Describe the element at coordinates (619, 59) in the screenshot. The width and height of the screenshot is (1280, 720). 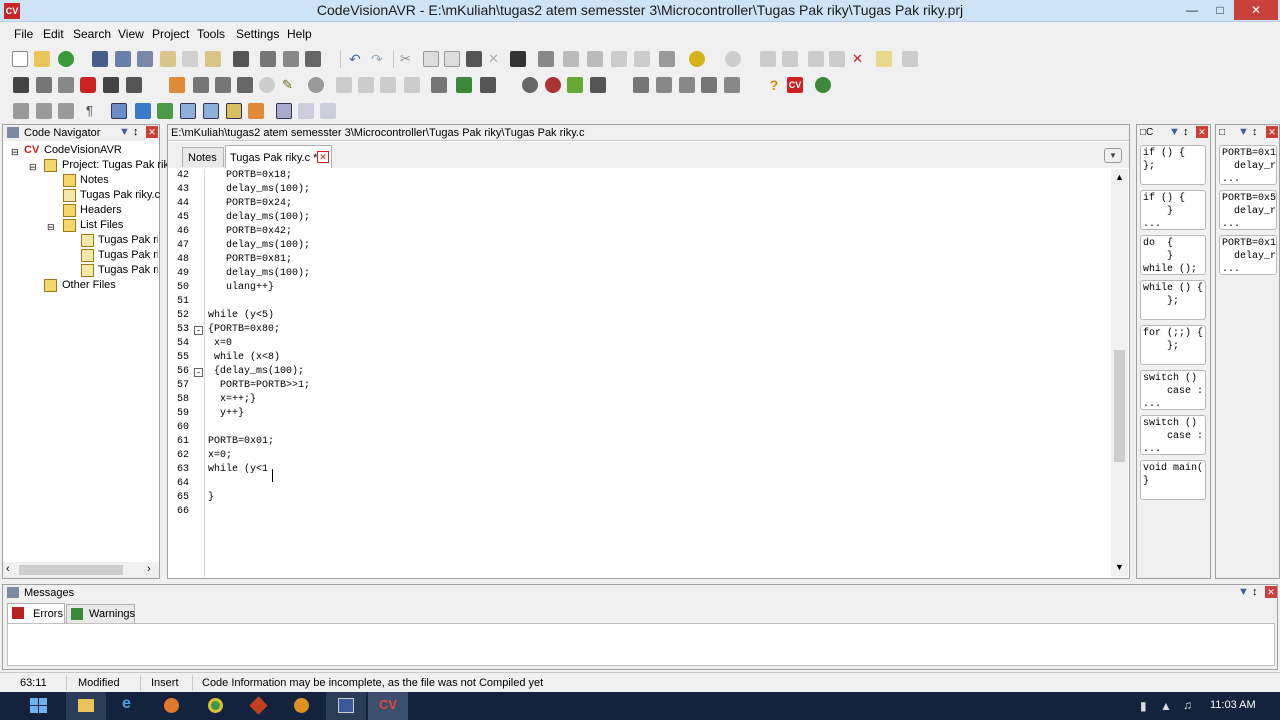
I see `comment-icon` at that location.